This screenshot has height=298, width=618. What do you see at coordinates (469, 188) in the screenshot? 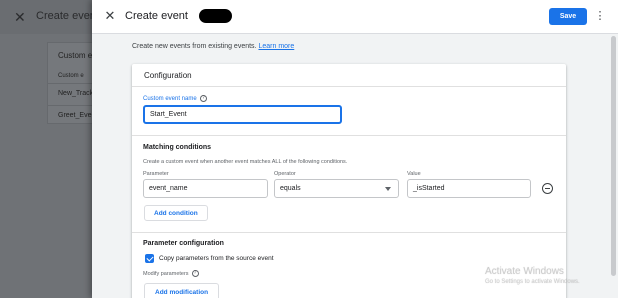
I see `value-input: _isStarted` at bounding box center [469, 188].